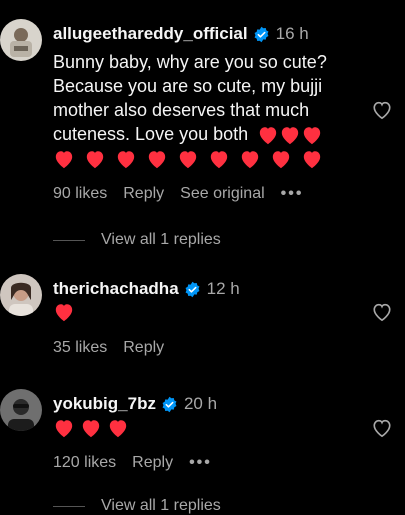 This screenshot has width=405, height=515. I want to click on see-original-button: See original, so click(222, 194).